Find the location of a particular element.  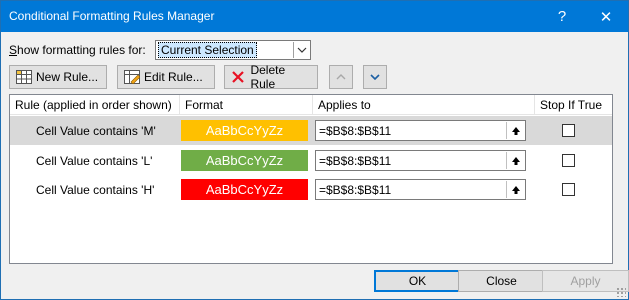

show-rules-dropdown: Current Selection is located at coordinates (233, 50).